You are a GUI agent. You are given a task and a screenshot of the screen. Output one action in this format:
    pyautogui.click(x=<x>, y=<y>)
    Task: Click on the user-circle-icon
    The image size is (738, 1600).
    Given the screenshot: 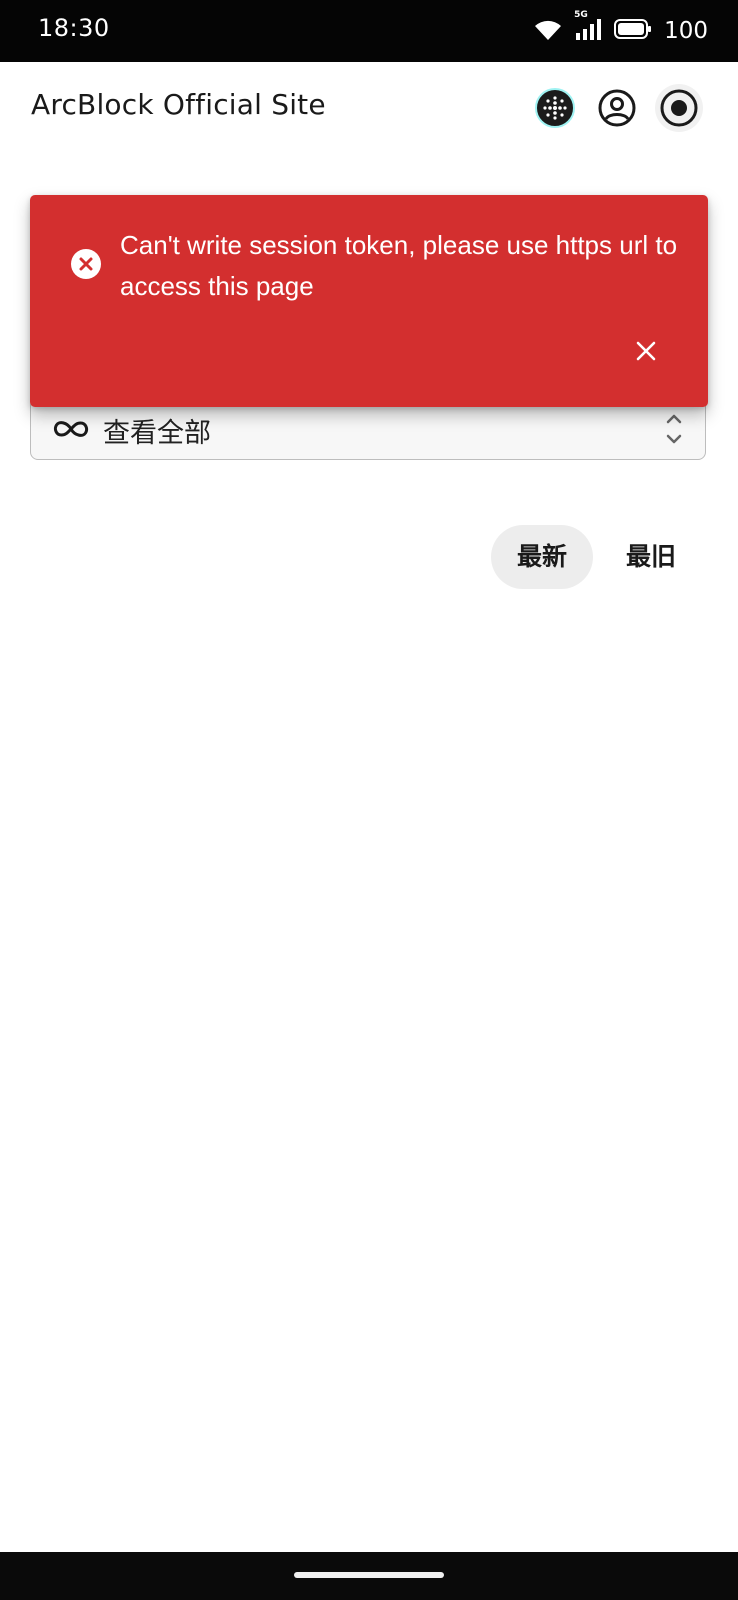 What is the action you would take?
    pyautogui.click(x=617, y=108)
    